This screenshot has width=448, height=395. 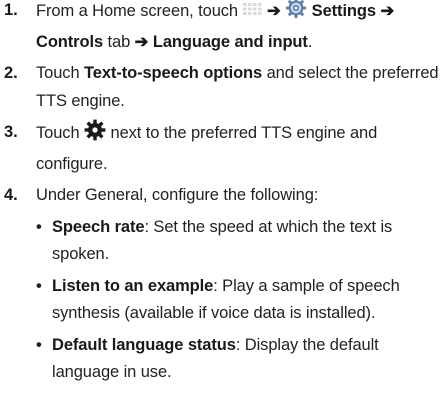 I want to click on controls-label: Controls, so click(x=70, y=41).